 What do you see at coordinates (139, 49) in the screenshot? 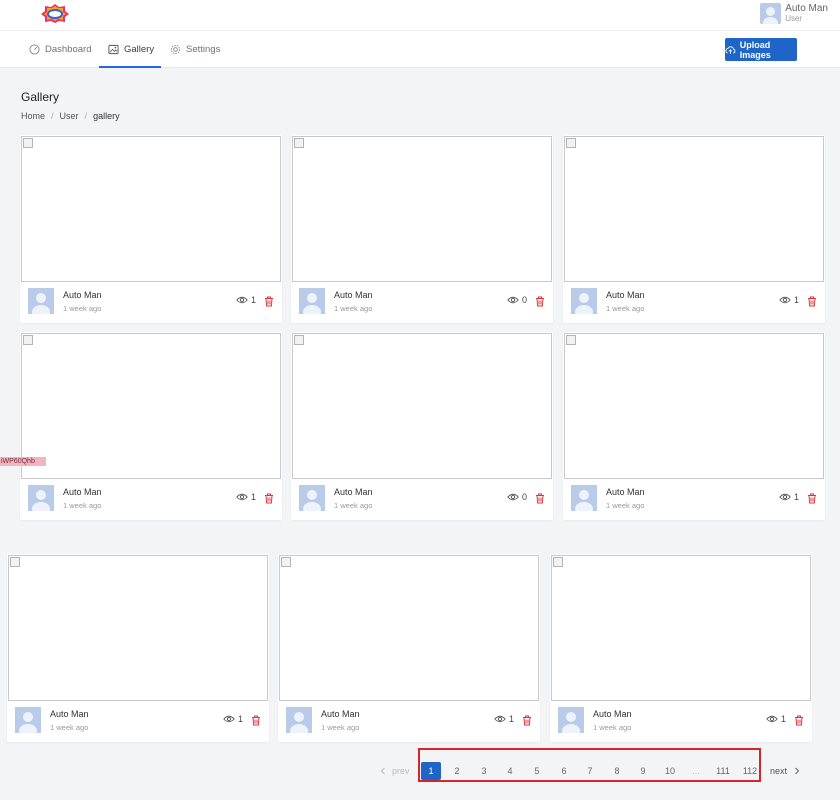
I see `tab-gallery-label: Gallery` at bounding box center [139, 49].